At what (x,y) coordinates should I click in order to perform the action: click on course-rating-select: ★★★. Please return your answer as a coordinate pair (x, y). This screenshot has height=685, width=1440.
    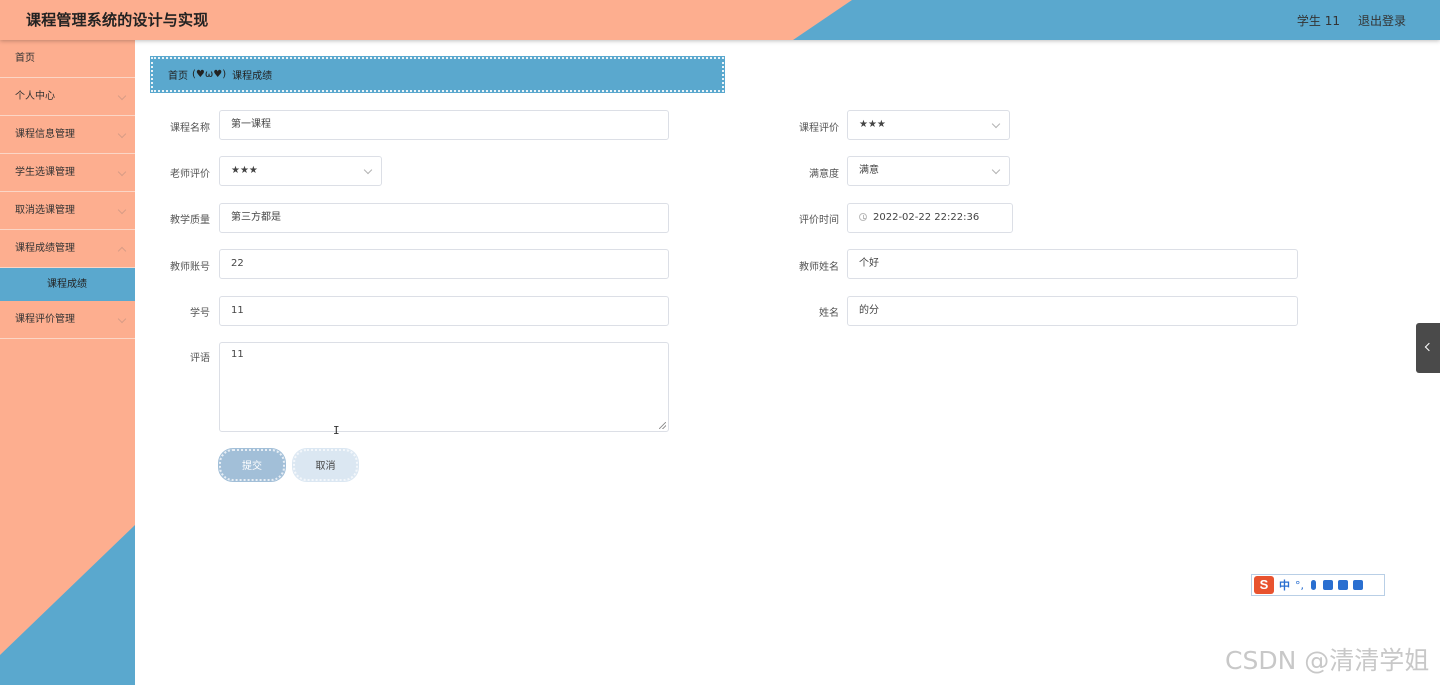
    Looking at the image, I should click on (928, 125).